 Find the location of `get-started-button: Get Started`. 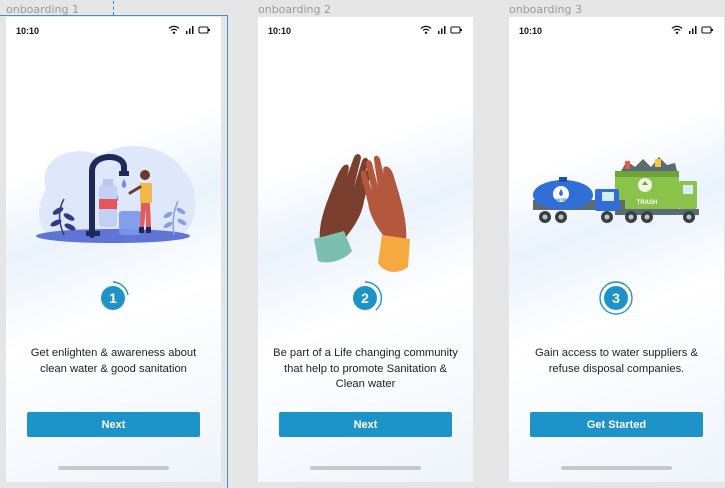

get-started-button: Get Started is located at coordinates (616, 424).